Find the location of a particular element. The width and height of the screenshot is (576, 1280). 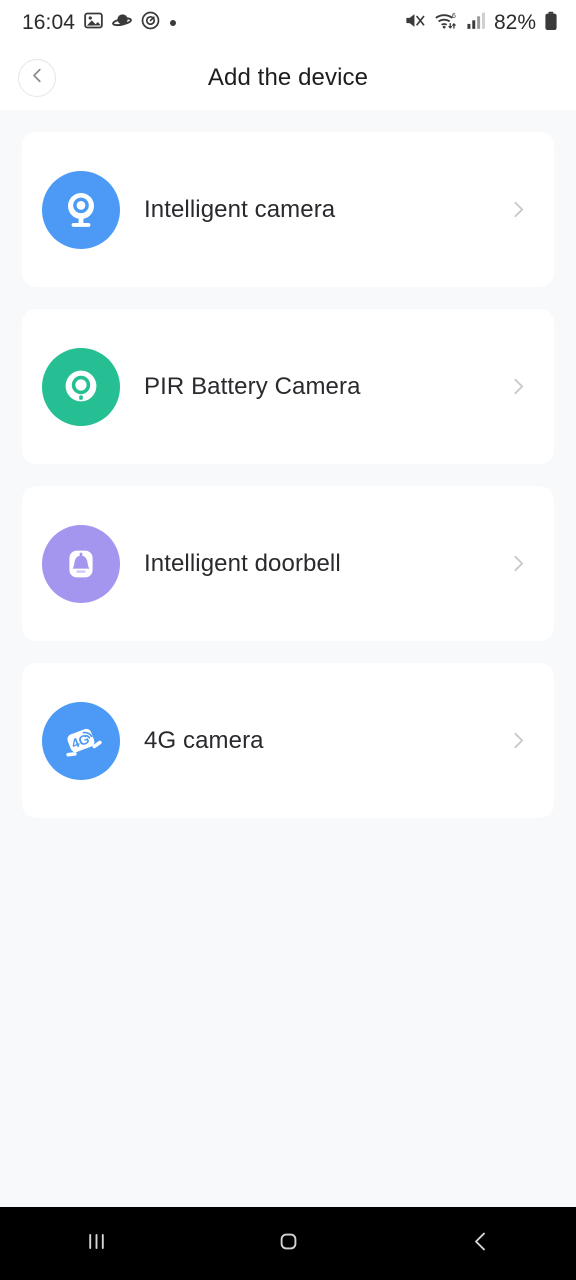

status-bar-left: 16:04 is located at coordinates (99, 23).